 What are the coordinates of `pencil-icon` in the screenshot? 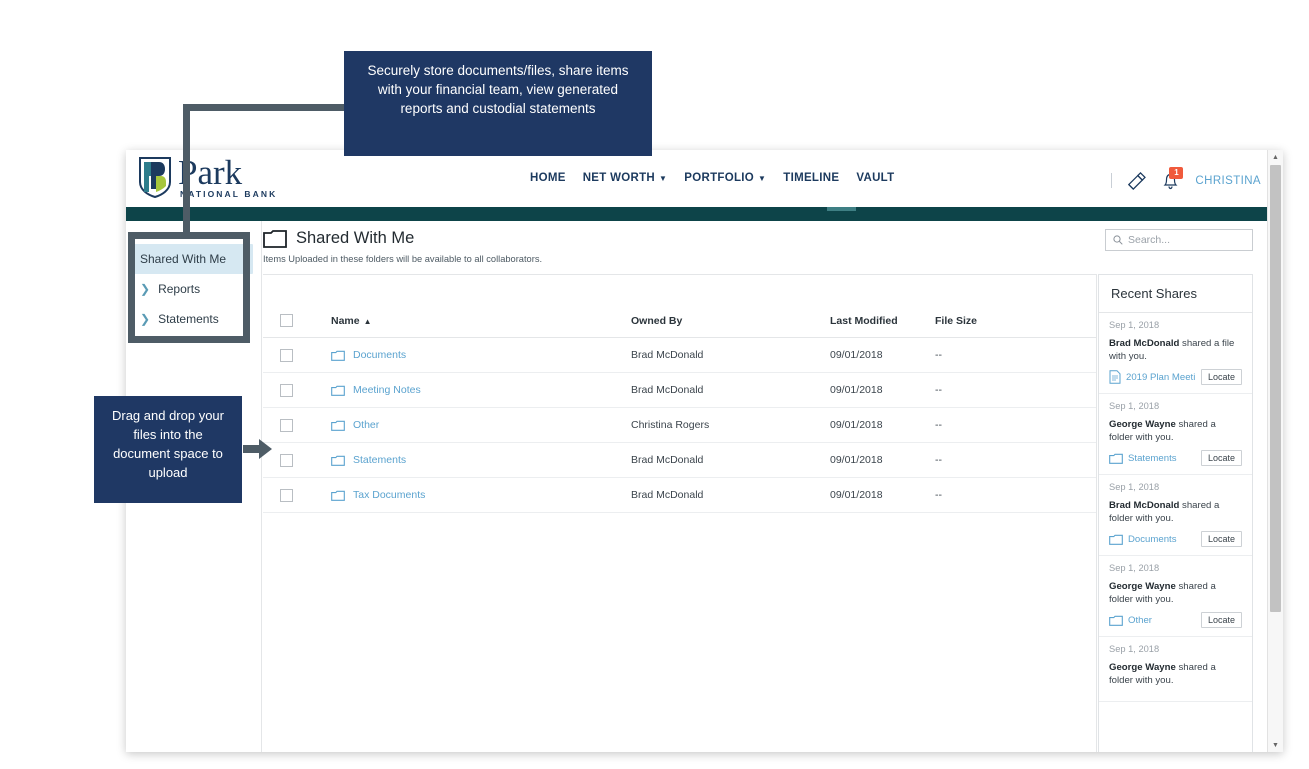 It's located at (1136, 180).